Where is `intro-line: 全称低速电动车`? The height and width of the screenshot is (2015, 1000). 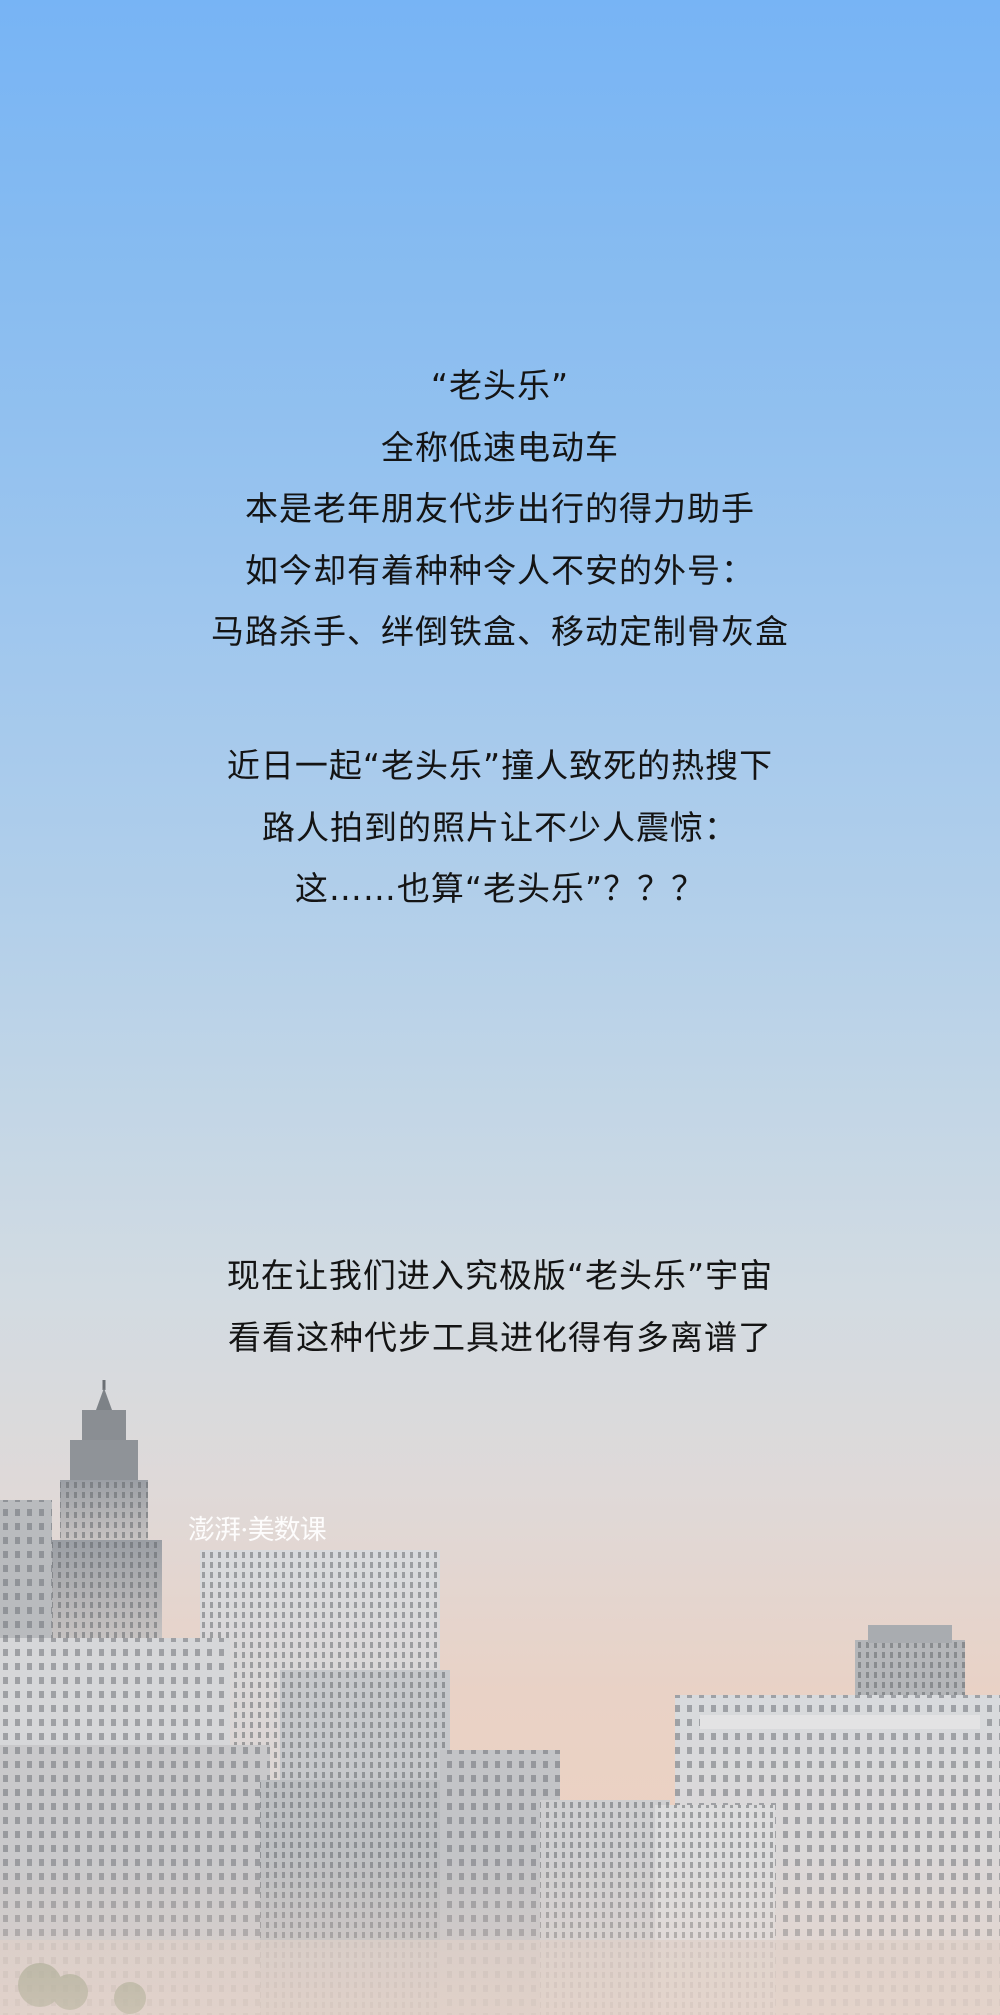 intro-line: 全称低速电动车 is located at coordinates (500, 447).